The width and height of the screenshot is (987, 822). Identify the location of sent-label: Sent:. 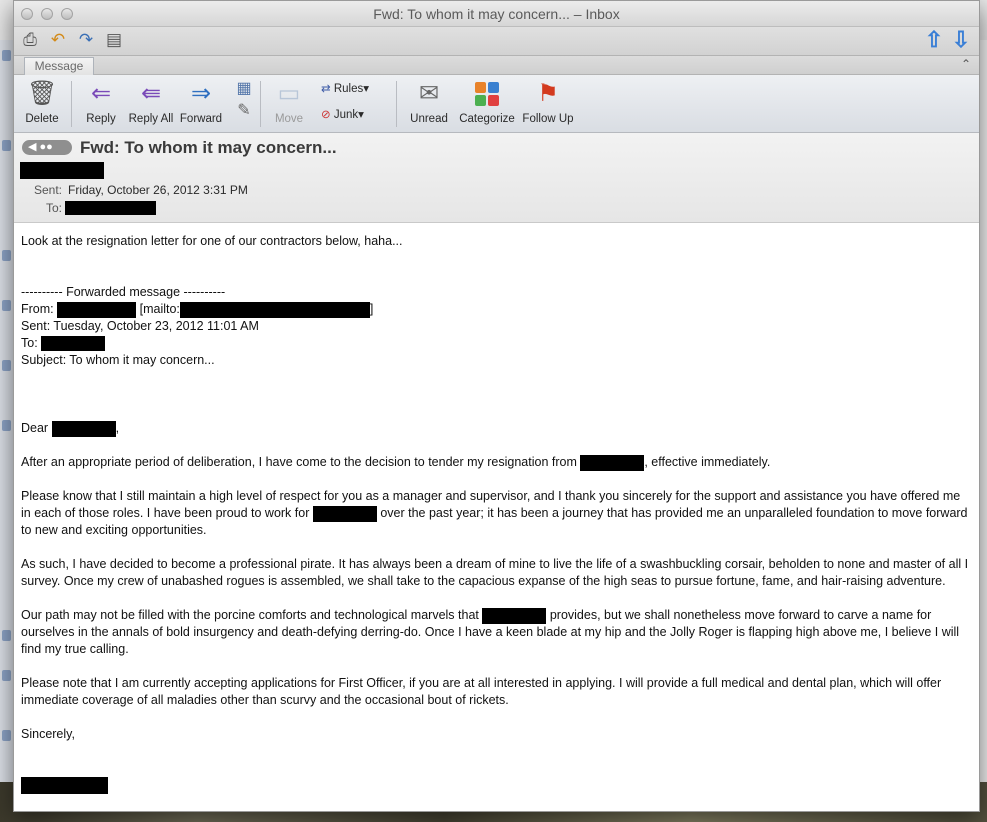
(47, 190).